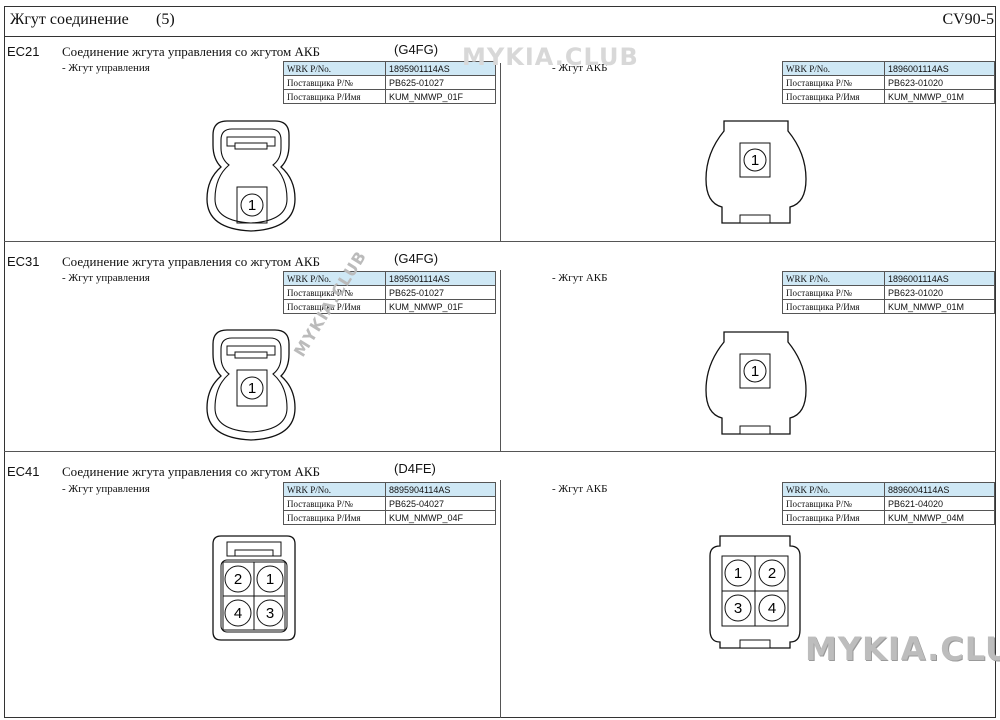 The image size is (1000, 720). Describe the element at coordinates (254, 588) in the screenshot. I see `connector-female-4pin: 2 1 4 3` at that location.